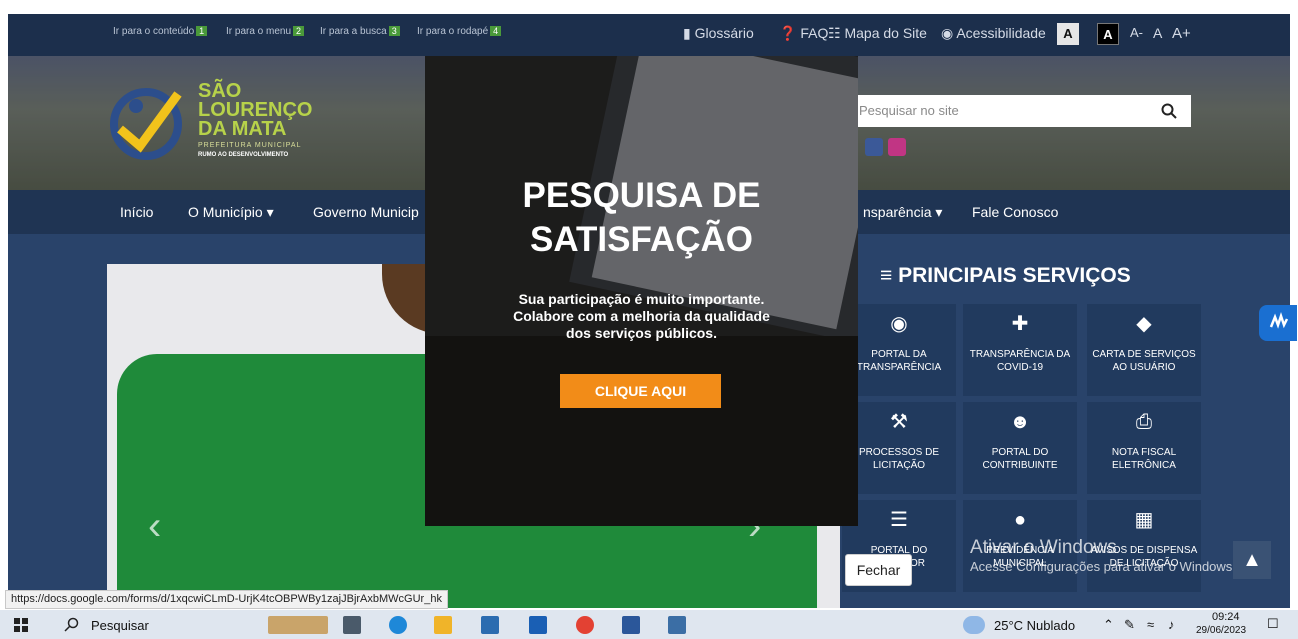 The width and height of the screenshot is (1298, 639). Describe the element at coordinates (1015, 212) in the screenshot. I see `menu-item-fale-conosco: Fale Conosco` at that location.